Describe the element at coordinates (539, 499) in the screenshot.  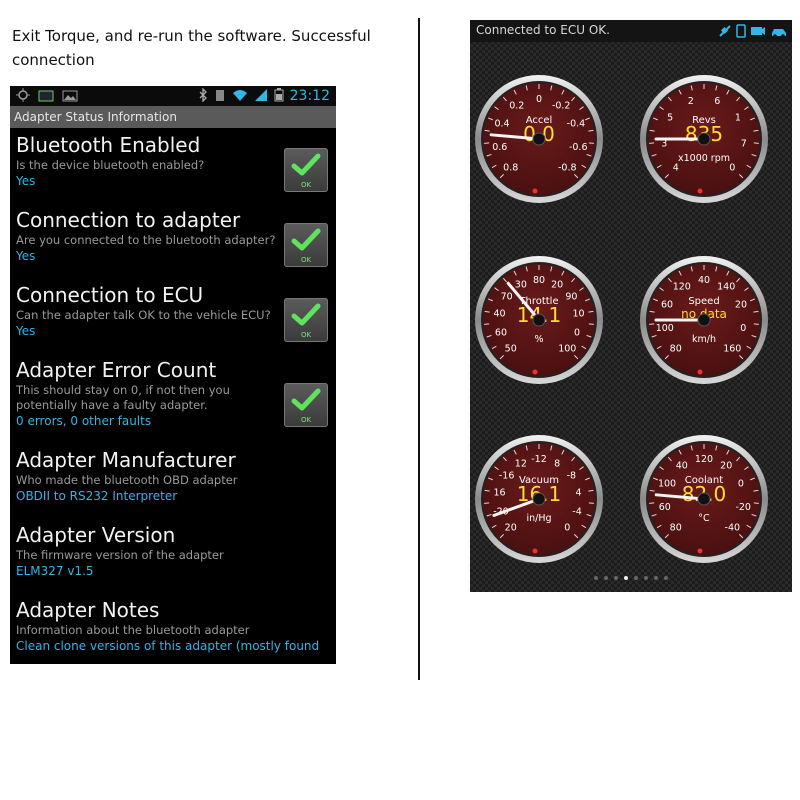
I see `gauge-vacuum: 20-2016-1612-128-84-40Vacuum16.1in/Hg` at that location.